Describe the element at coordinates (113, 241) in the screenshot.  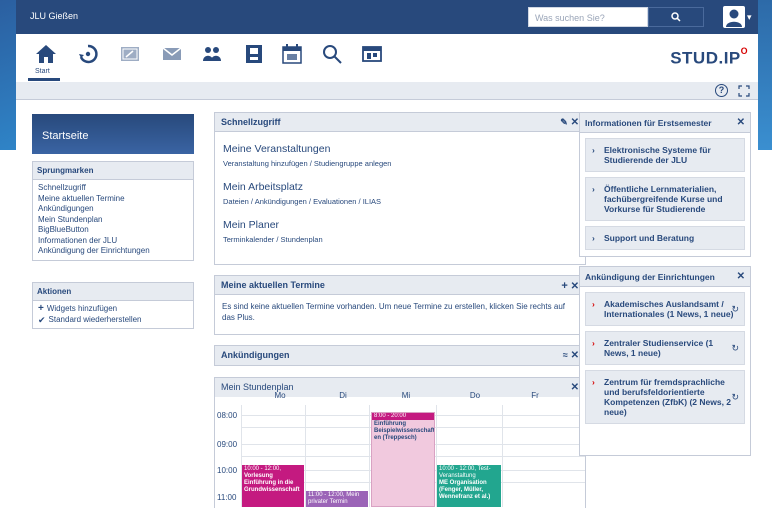
I see `jumpmark-link: Informationen der JLU` at that location.